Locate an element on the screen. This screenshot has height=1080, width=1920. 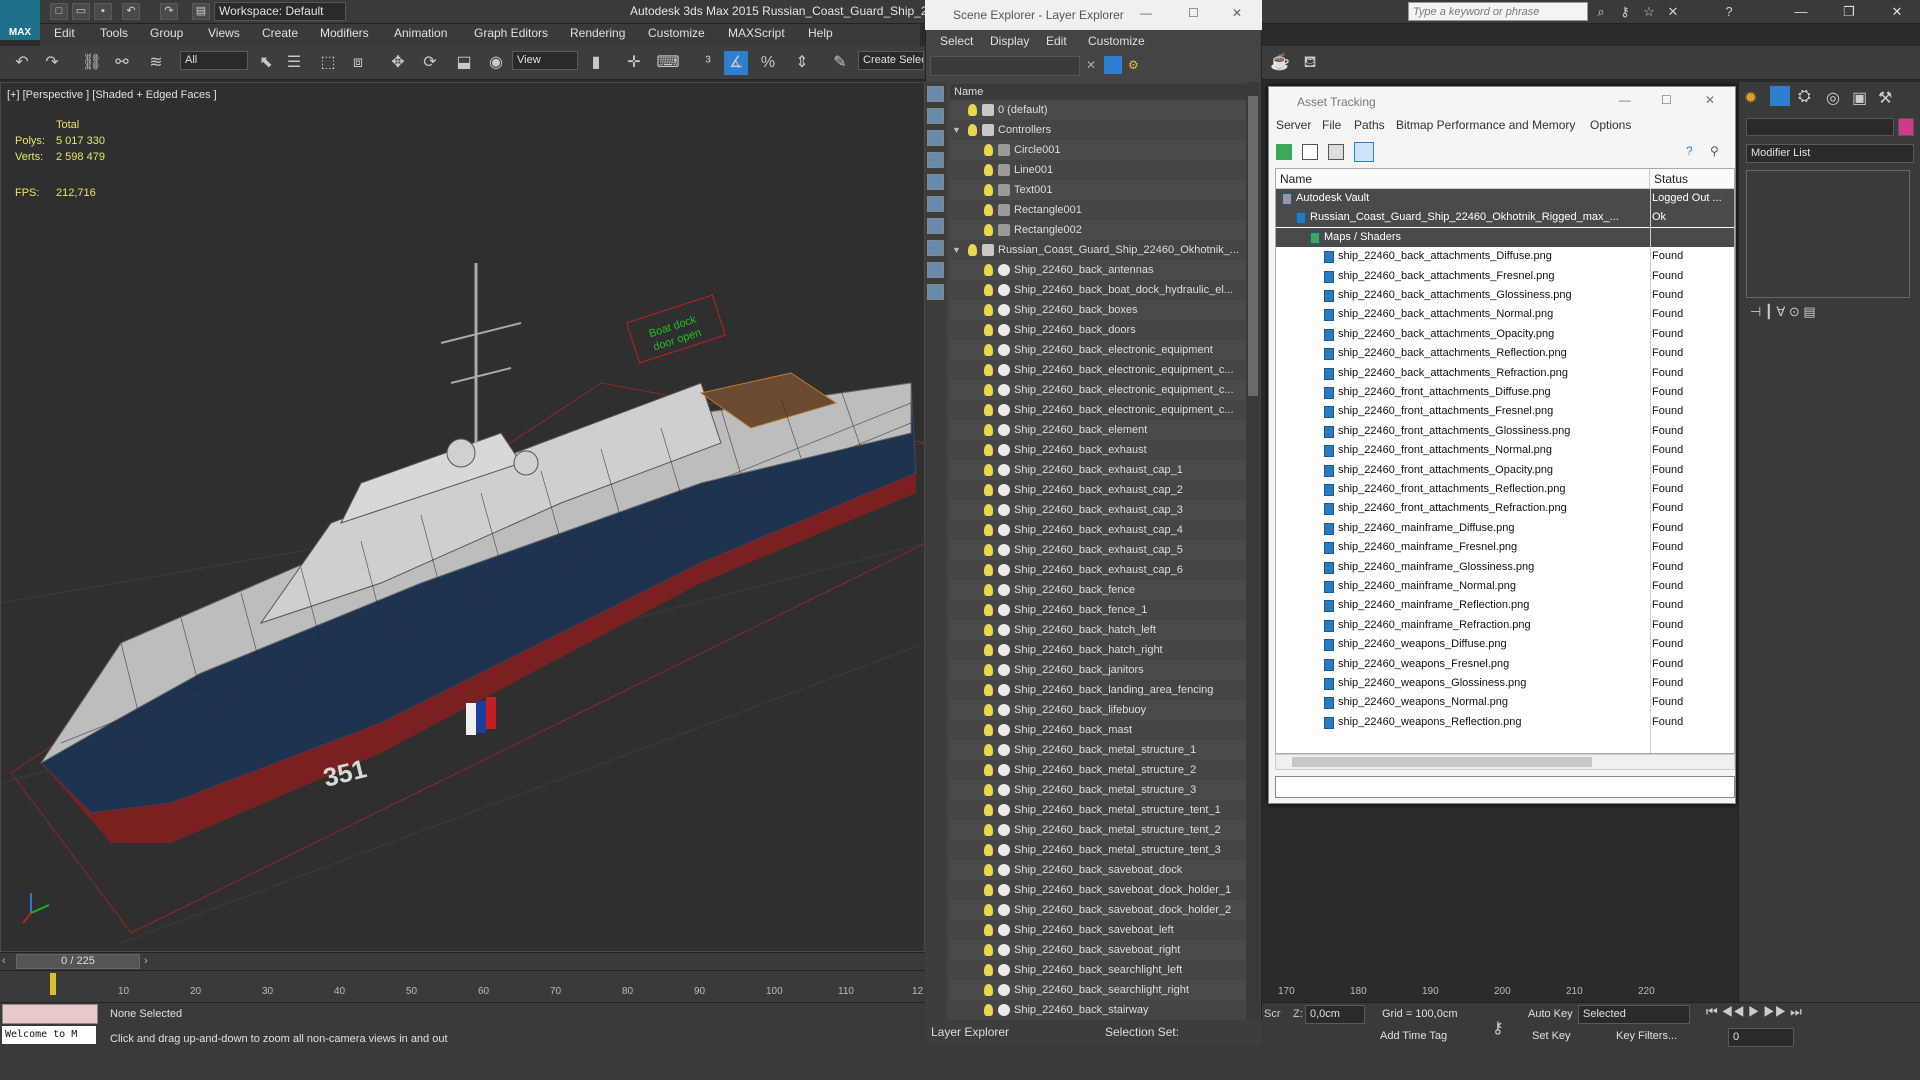
menu-tools: Tools is located at coordinates (114, 33).